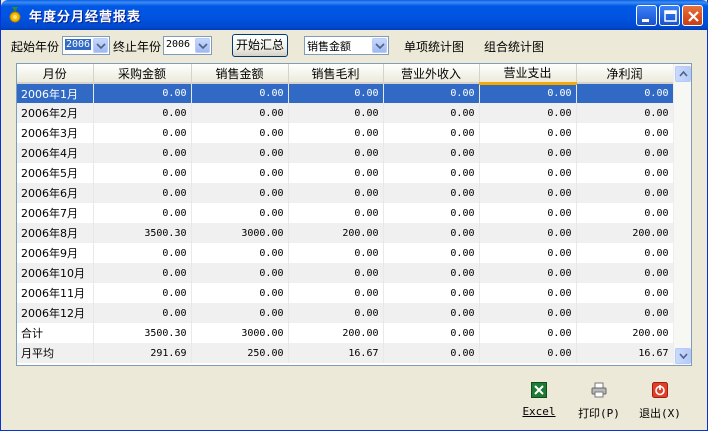  I want to click on metric-dropdown-button, so click(379, 45).